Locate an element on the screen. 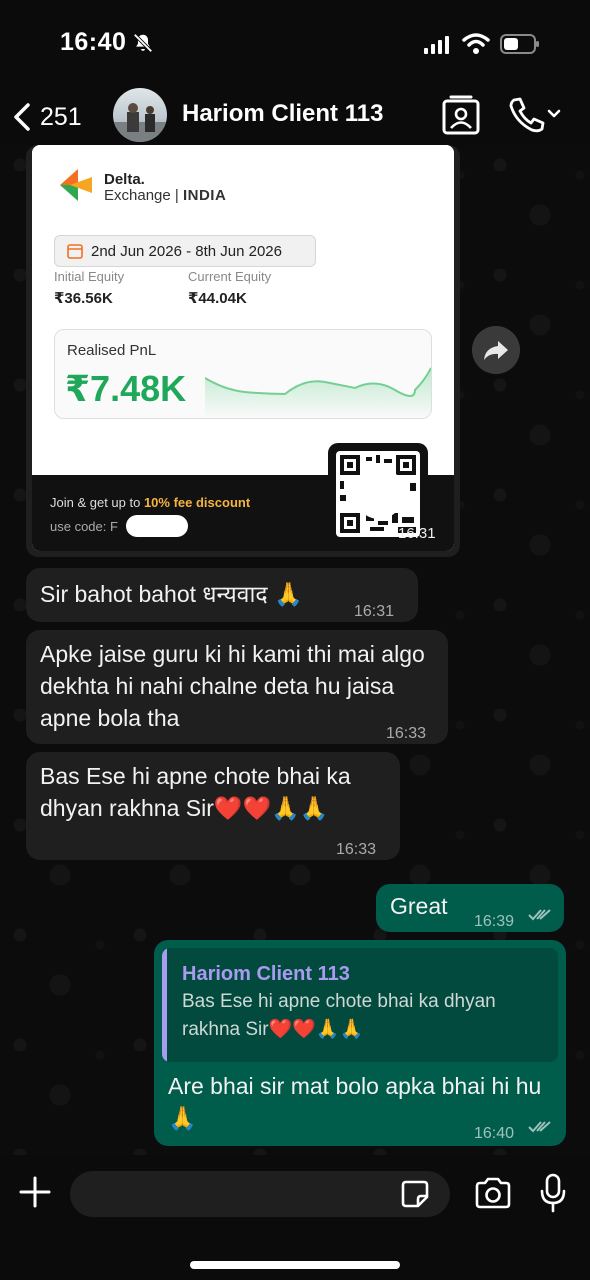 The height and width of the screenshot is (1280, 590). status-time: 16:40 is located at coordinates (93, 42).